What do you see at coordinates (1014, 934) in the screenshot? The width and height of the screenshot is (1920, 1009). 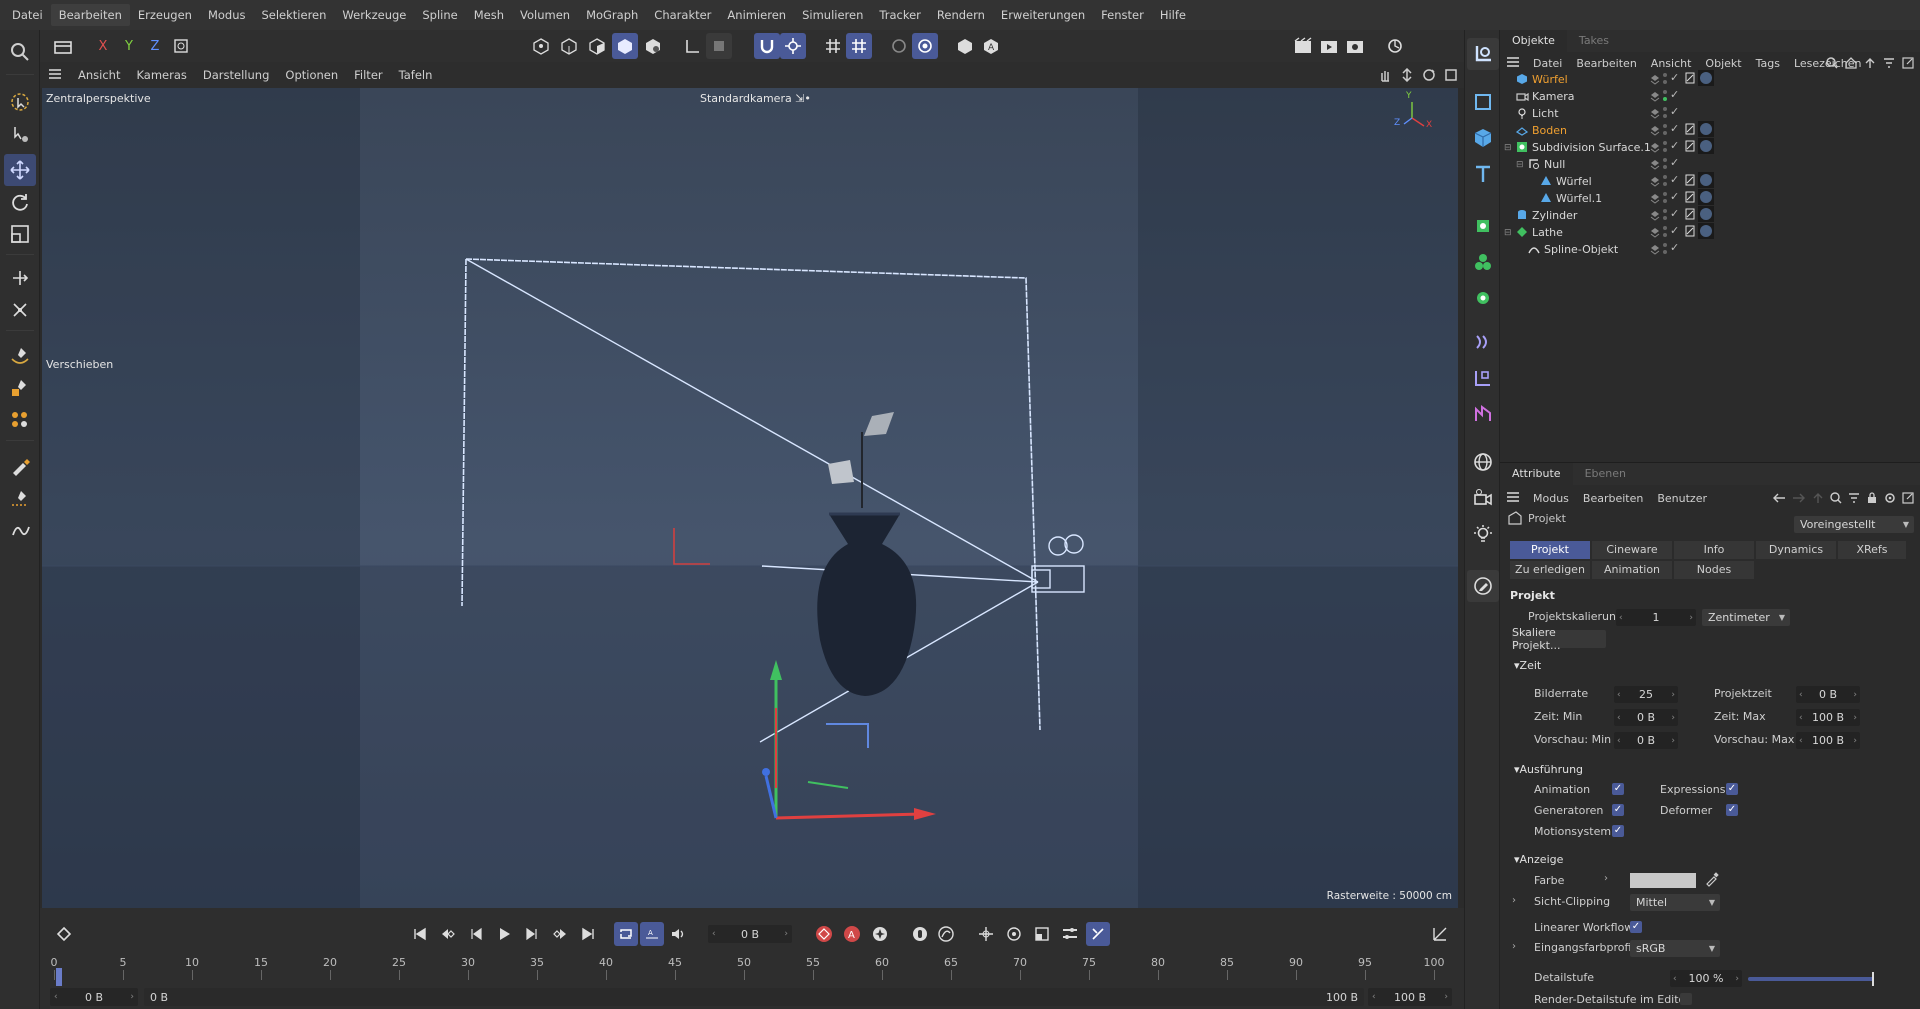 I see `key-rotation-icon` at bounding box center [1014, 934].